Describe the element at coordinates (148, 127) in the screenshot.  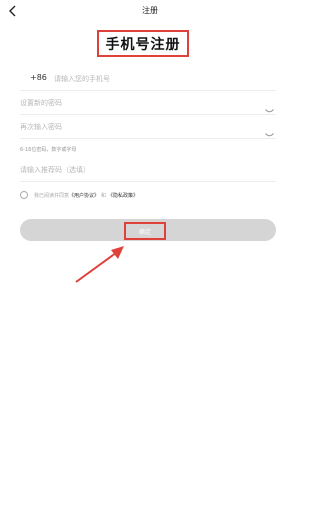
I see `password-confirm-field: 再次输入密码` at that location.